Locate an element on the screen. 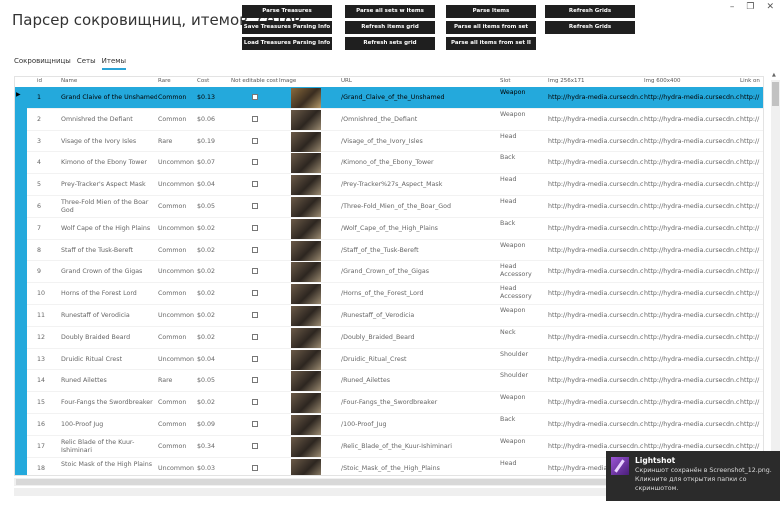 This screenshot has width=780, height=505. minimize-icon: – is located at coordinates (732, 7).